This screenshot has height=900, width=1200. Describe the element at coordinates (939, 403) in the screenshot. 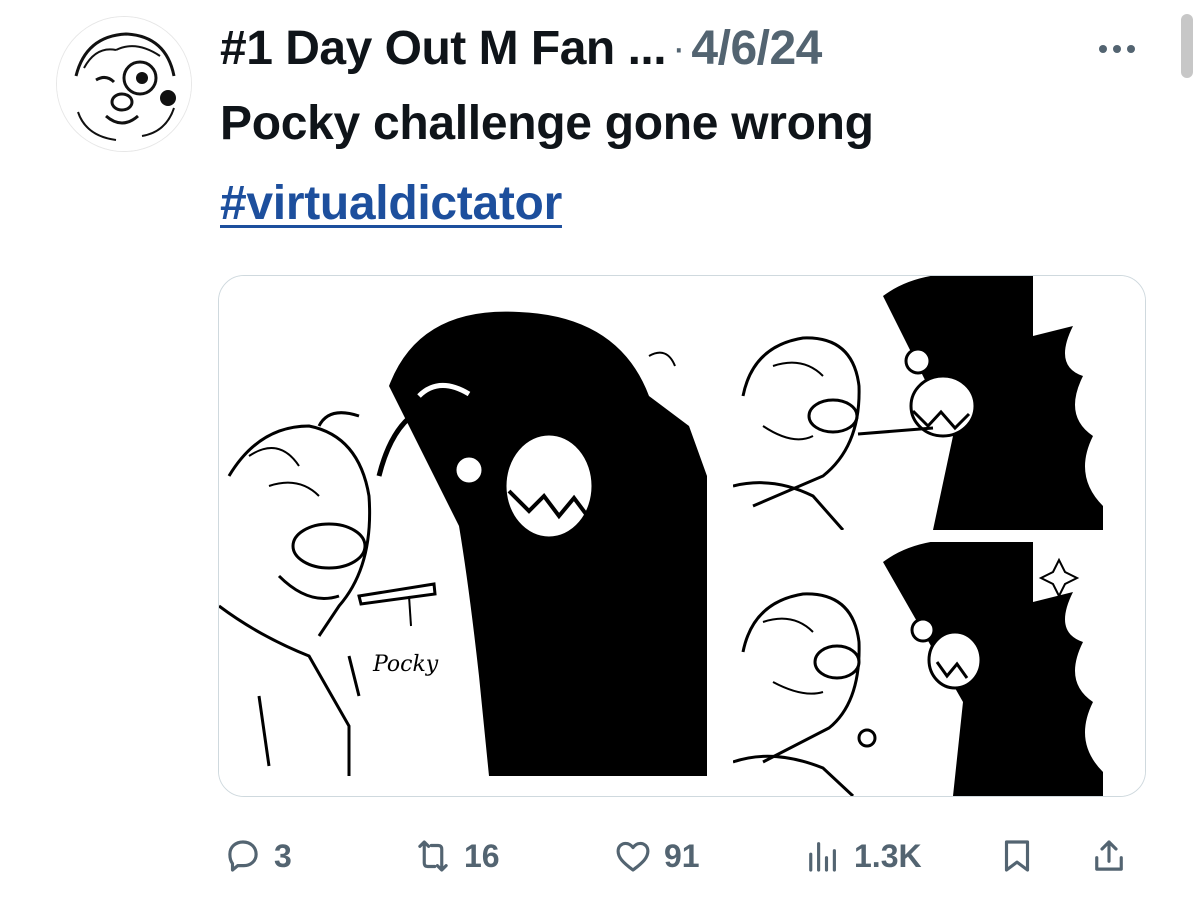

I see `media-image-top-right` at that location.